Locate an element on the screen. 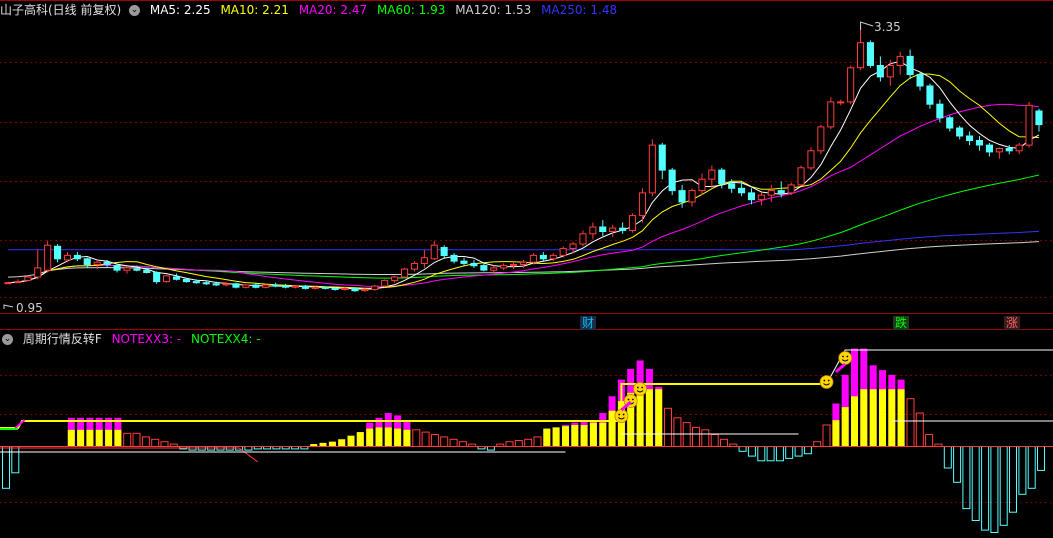 The height and width of the screenshot is (538, 1053). event-marker-finance: 财 is located at coordinates (588, 323).